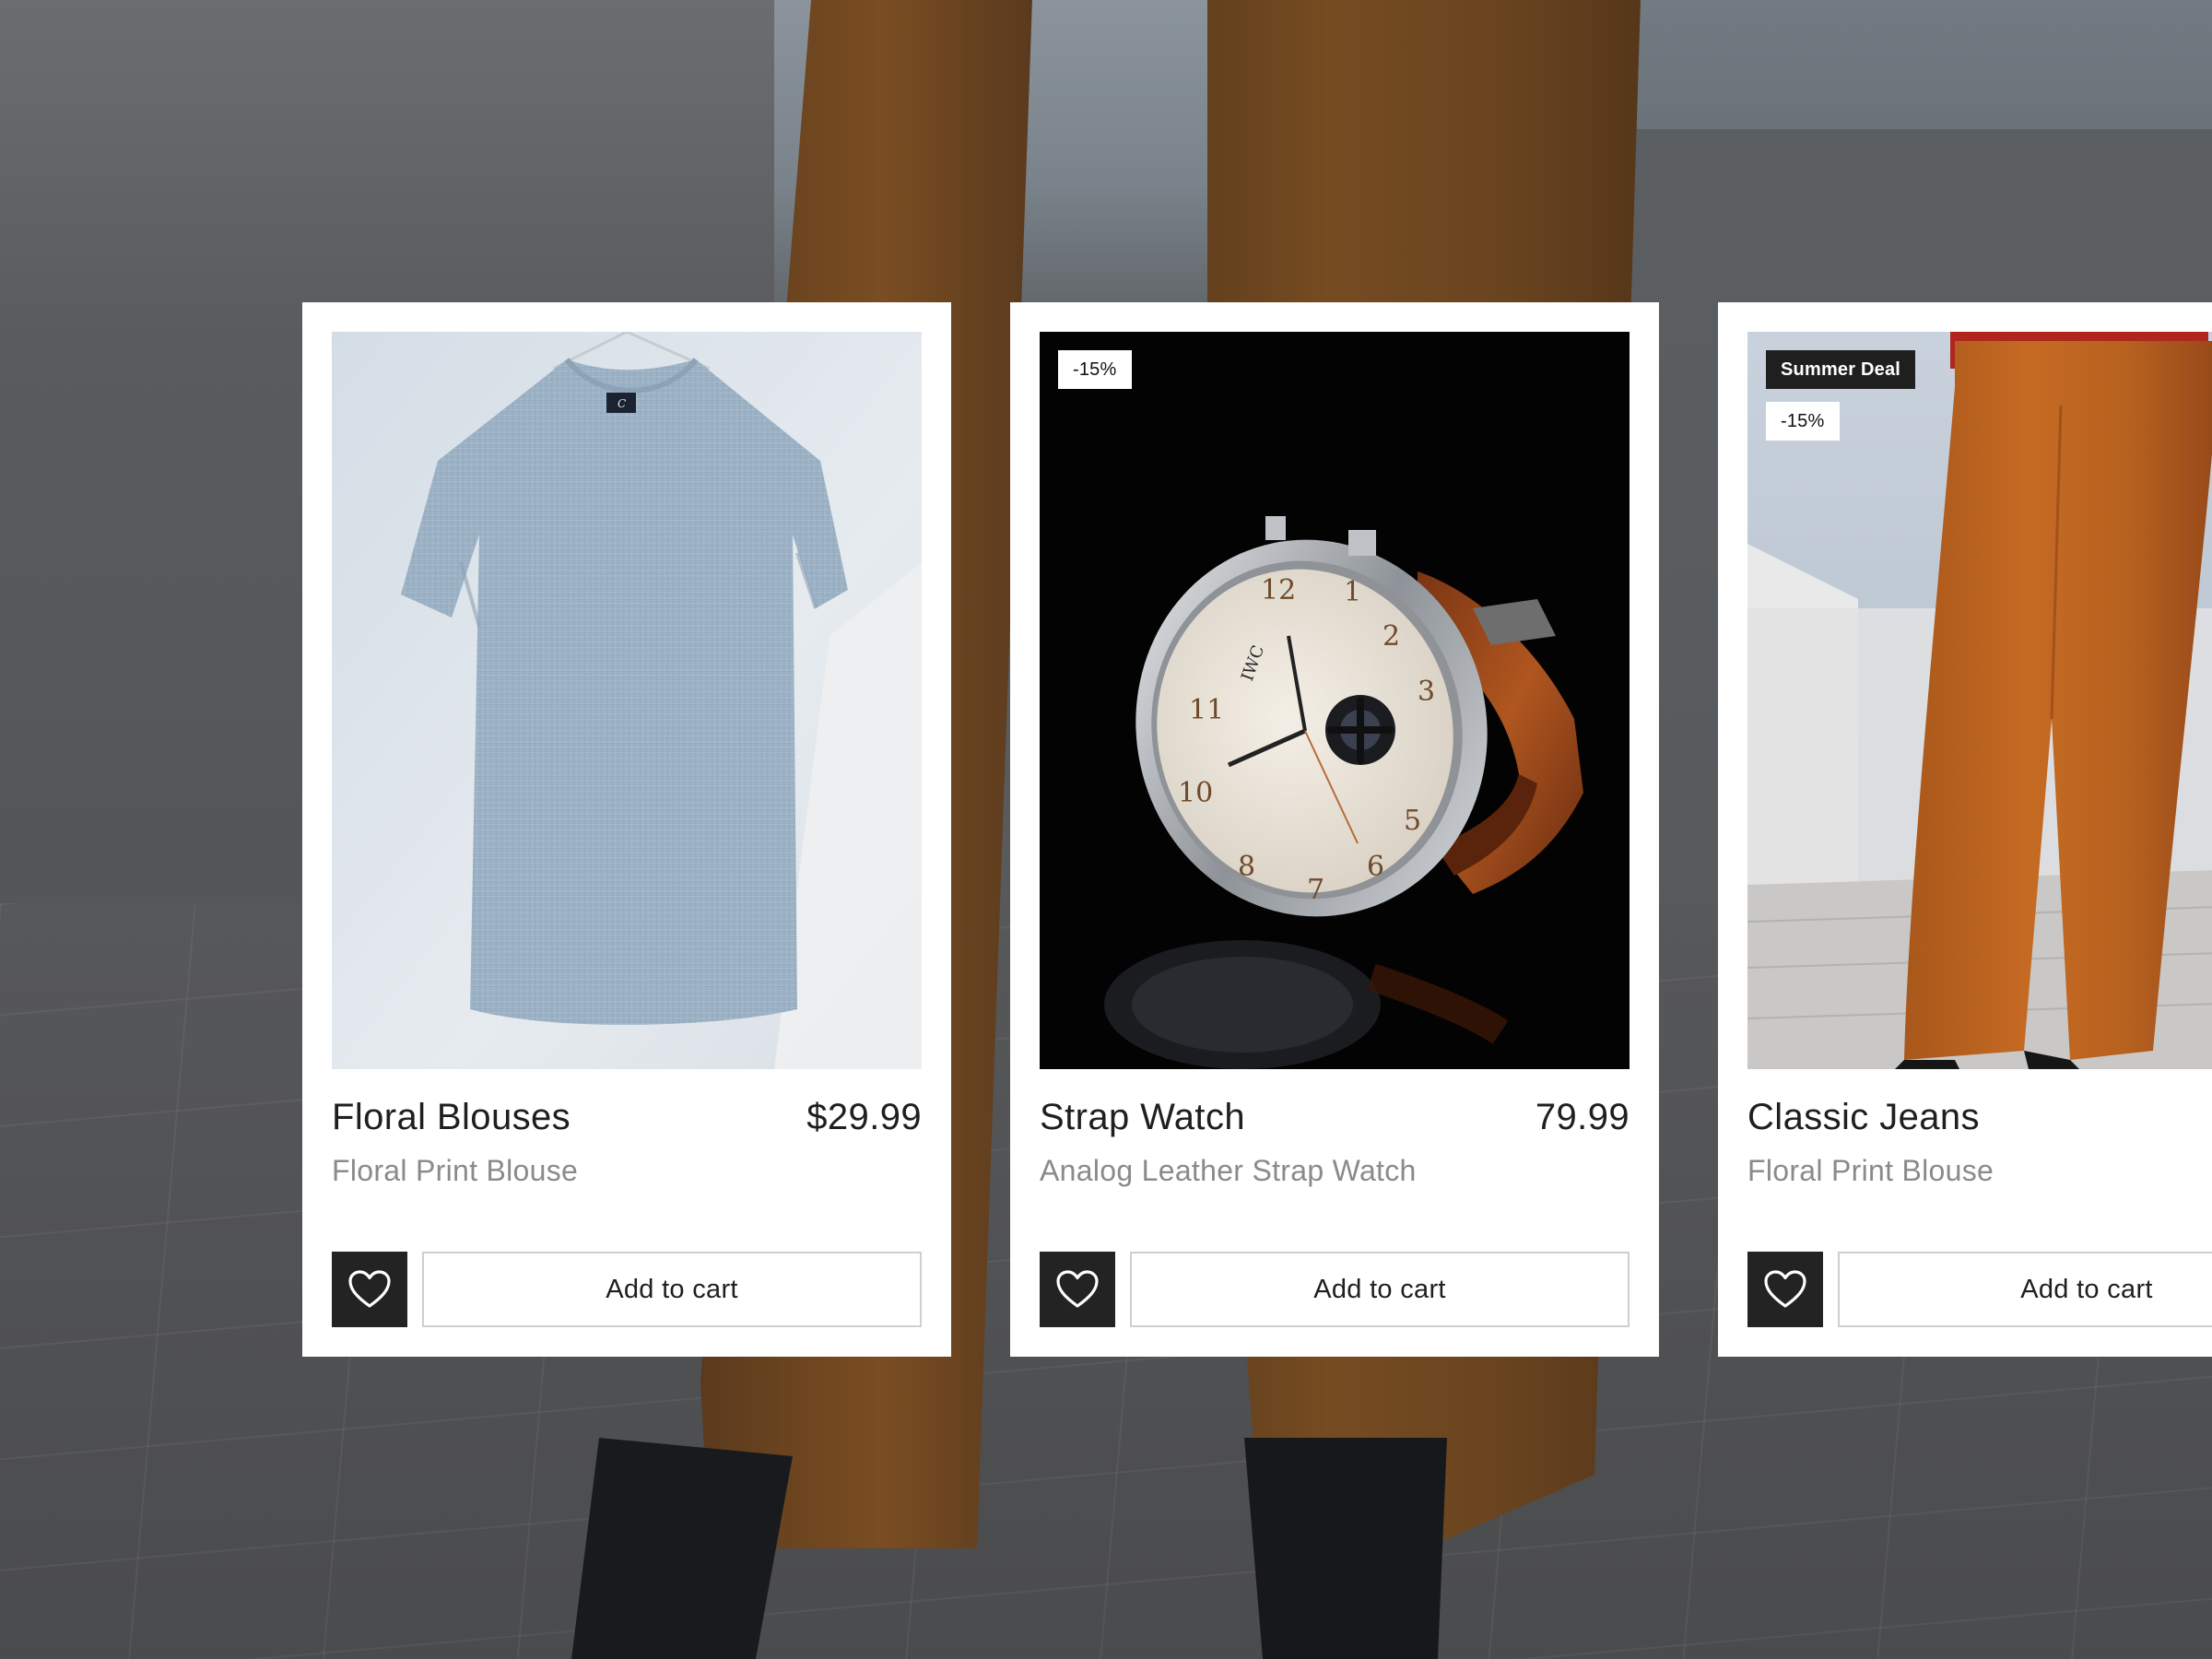 The width and height of the screenshot is (2212, 1659). What do you see at coordinates (1278, 590) in the screenshot?
I see `svg-text: 12` at bounding box center [1278, 590].